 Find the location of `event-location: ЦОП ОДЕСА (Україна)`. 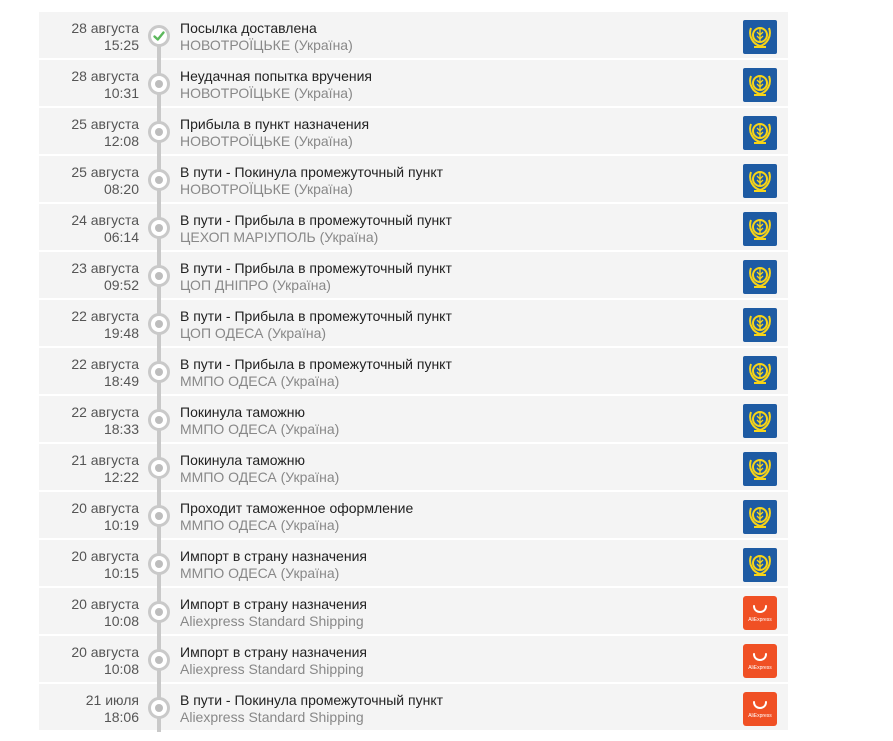

event-location: ЦОП ОДЕСА (Україна) is located at coordinates (253, 333).